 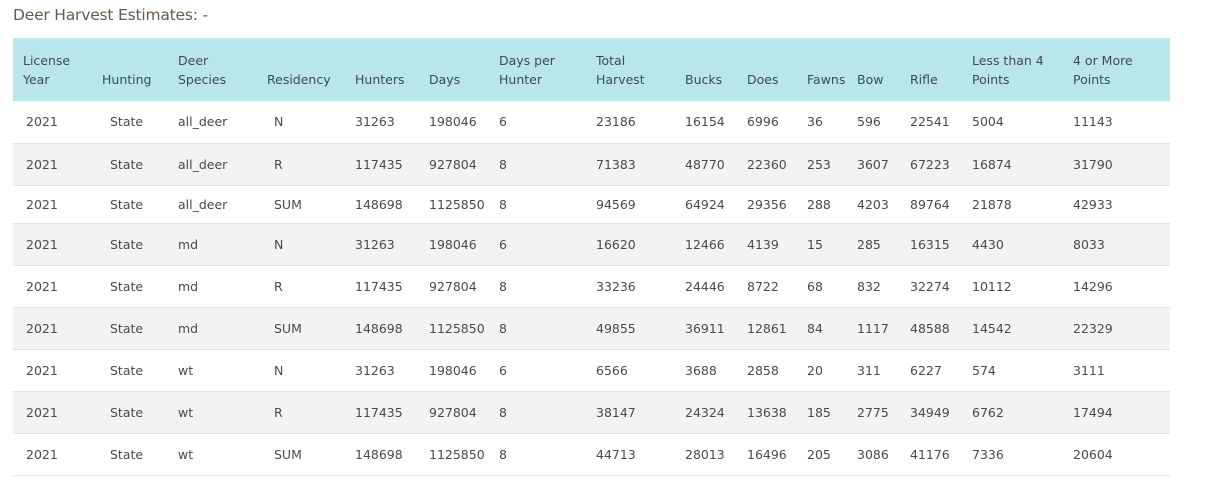 I want to click on column-header-hunting: Hunting, so click(x=138, y=69).